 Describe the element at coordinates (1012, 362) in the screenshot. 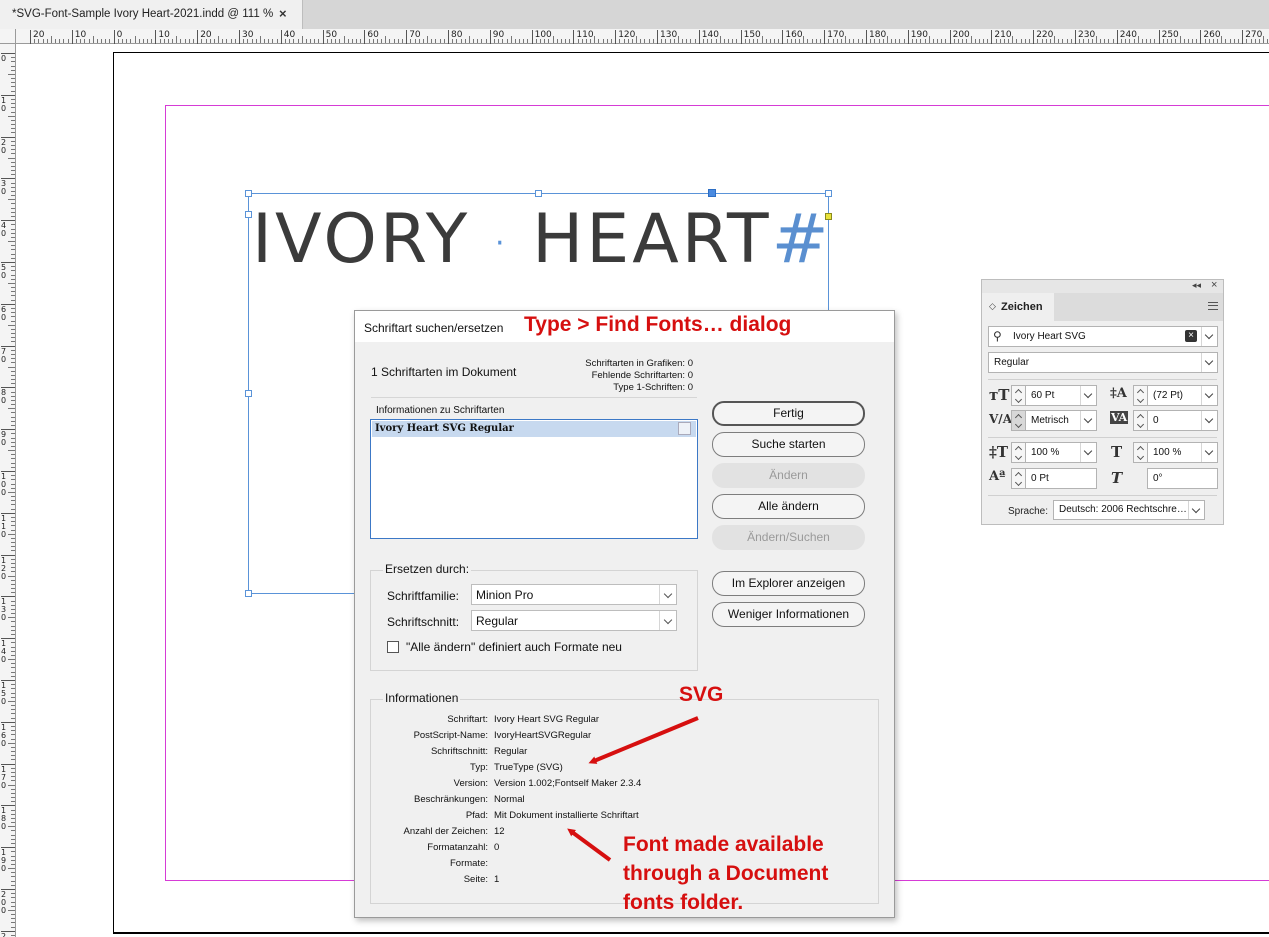

I see `font-style-field-value: Regular` at that location.